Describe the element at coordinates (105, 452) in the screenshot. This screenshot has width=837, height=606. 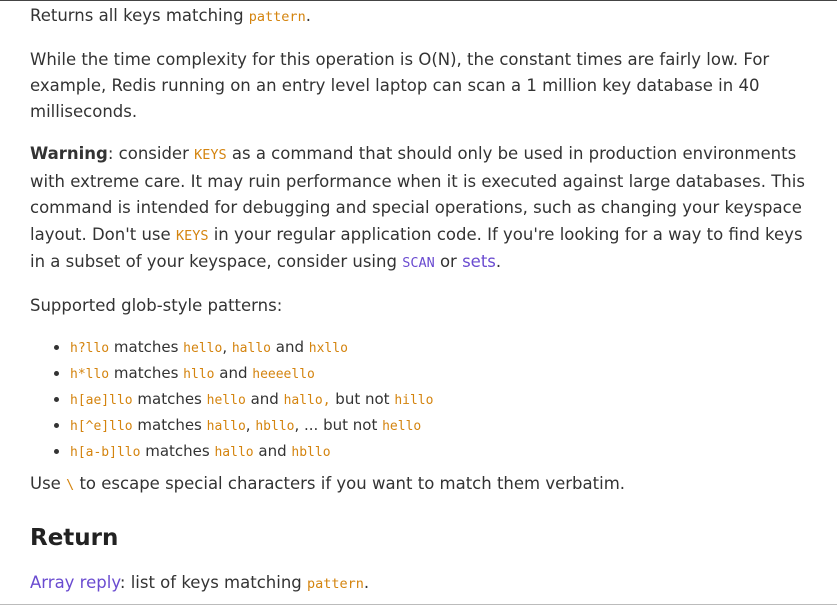
I see `pattern-code: h[a-b]llo` at that location.